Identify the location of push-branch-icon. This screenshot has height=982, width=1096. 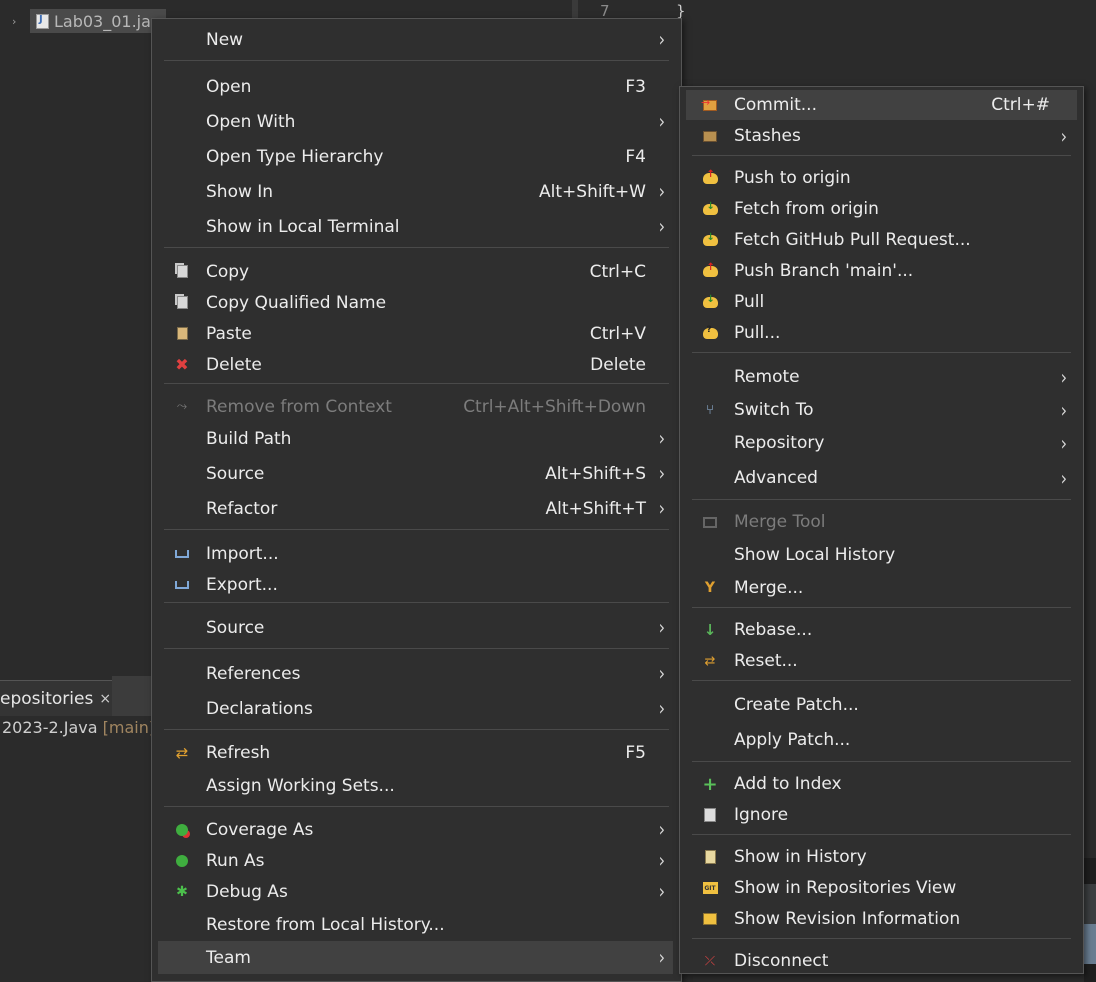
(710, 270).